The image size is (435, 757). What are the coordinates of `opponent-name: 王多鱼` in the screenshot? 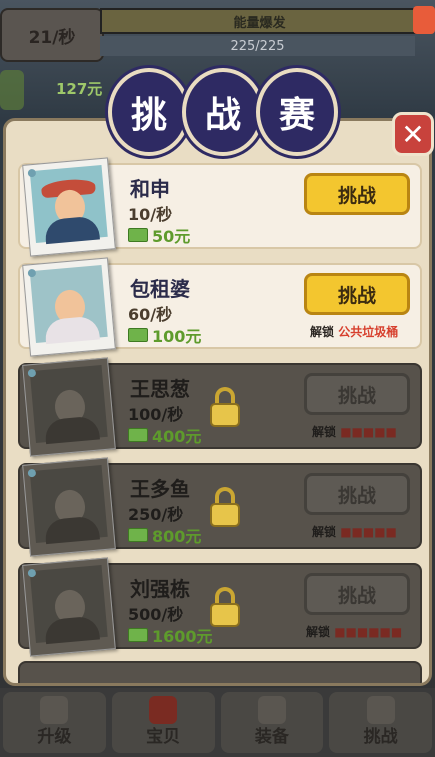 It's located at (160, 489).